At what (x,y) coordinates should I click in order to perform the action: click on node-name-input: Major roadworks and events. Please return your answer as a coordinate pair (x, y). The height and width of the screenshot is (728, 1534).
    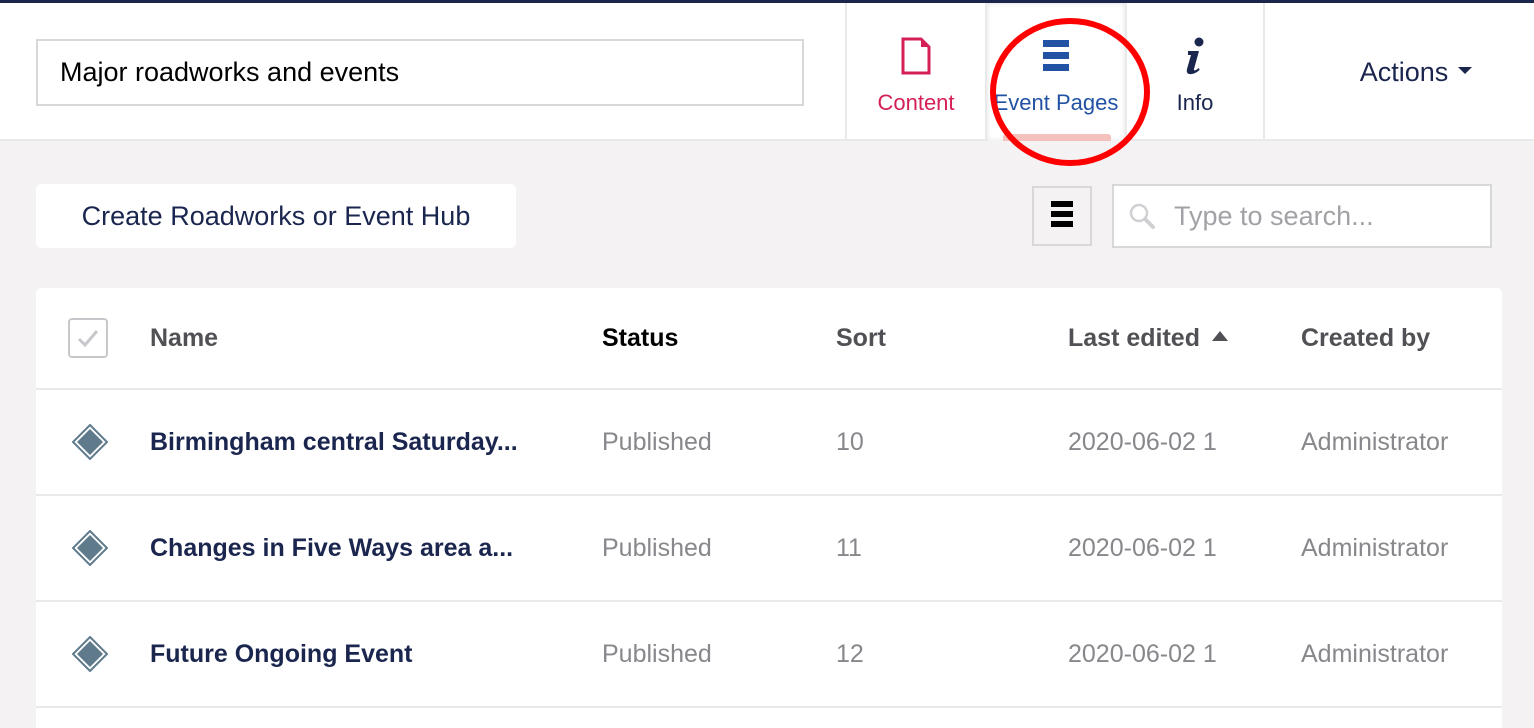
    Looking at the image, I should click on (420, 72).